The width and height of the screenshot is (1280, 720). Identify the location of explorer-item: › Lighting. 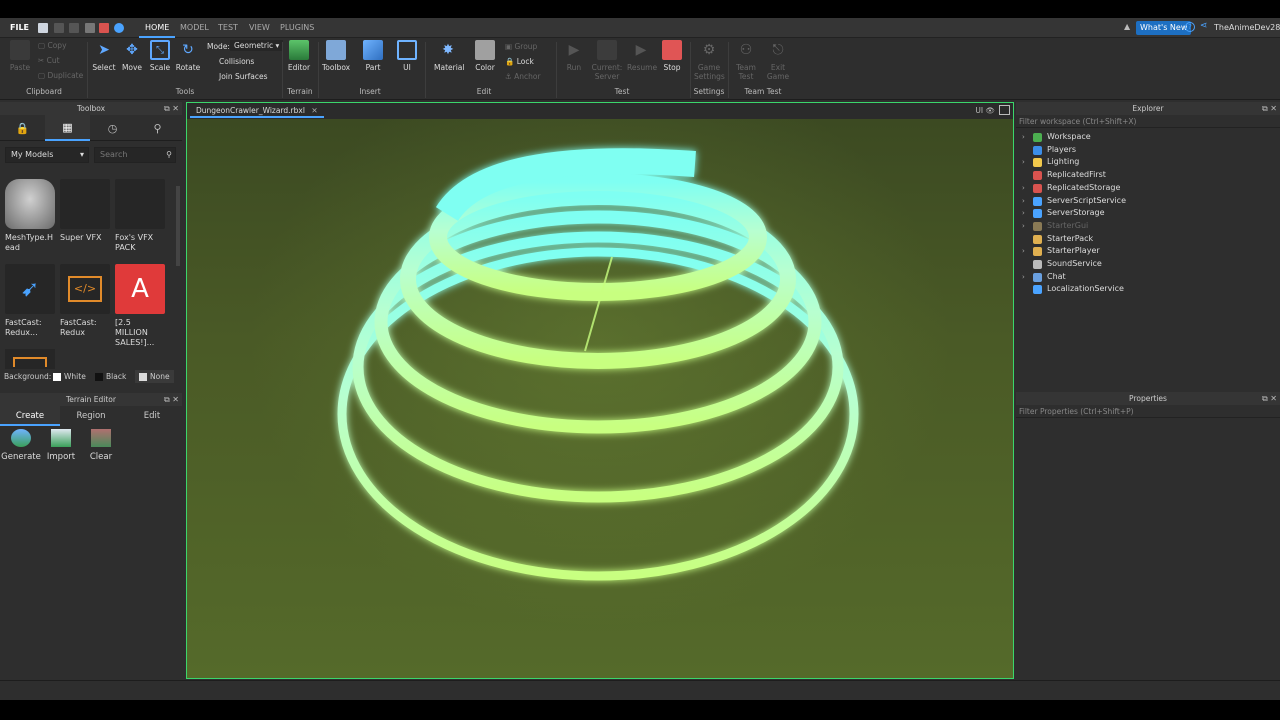
(1148, 162).